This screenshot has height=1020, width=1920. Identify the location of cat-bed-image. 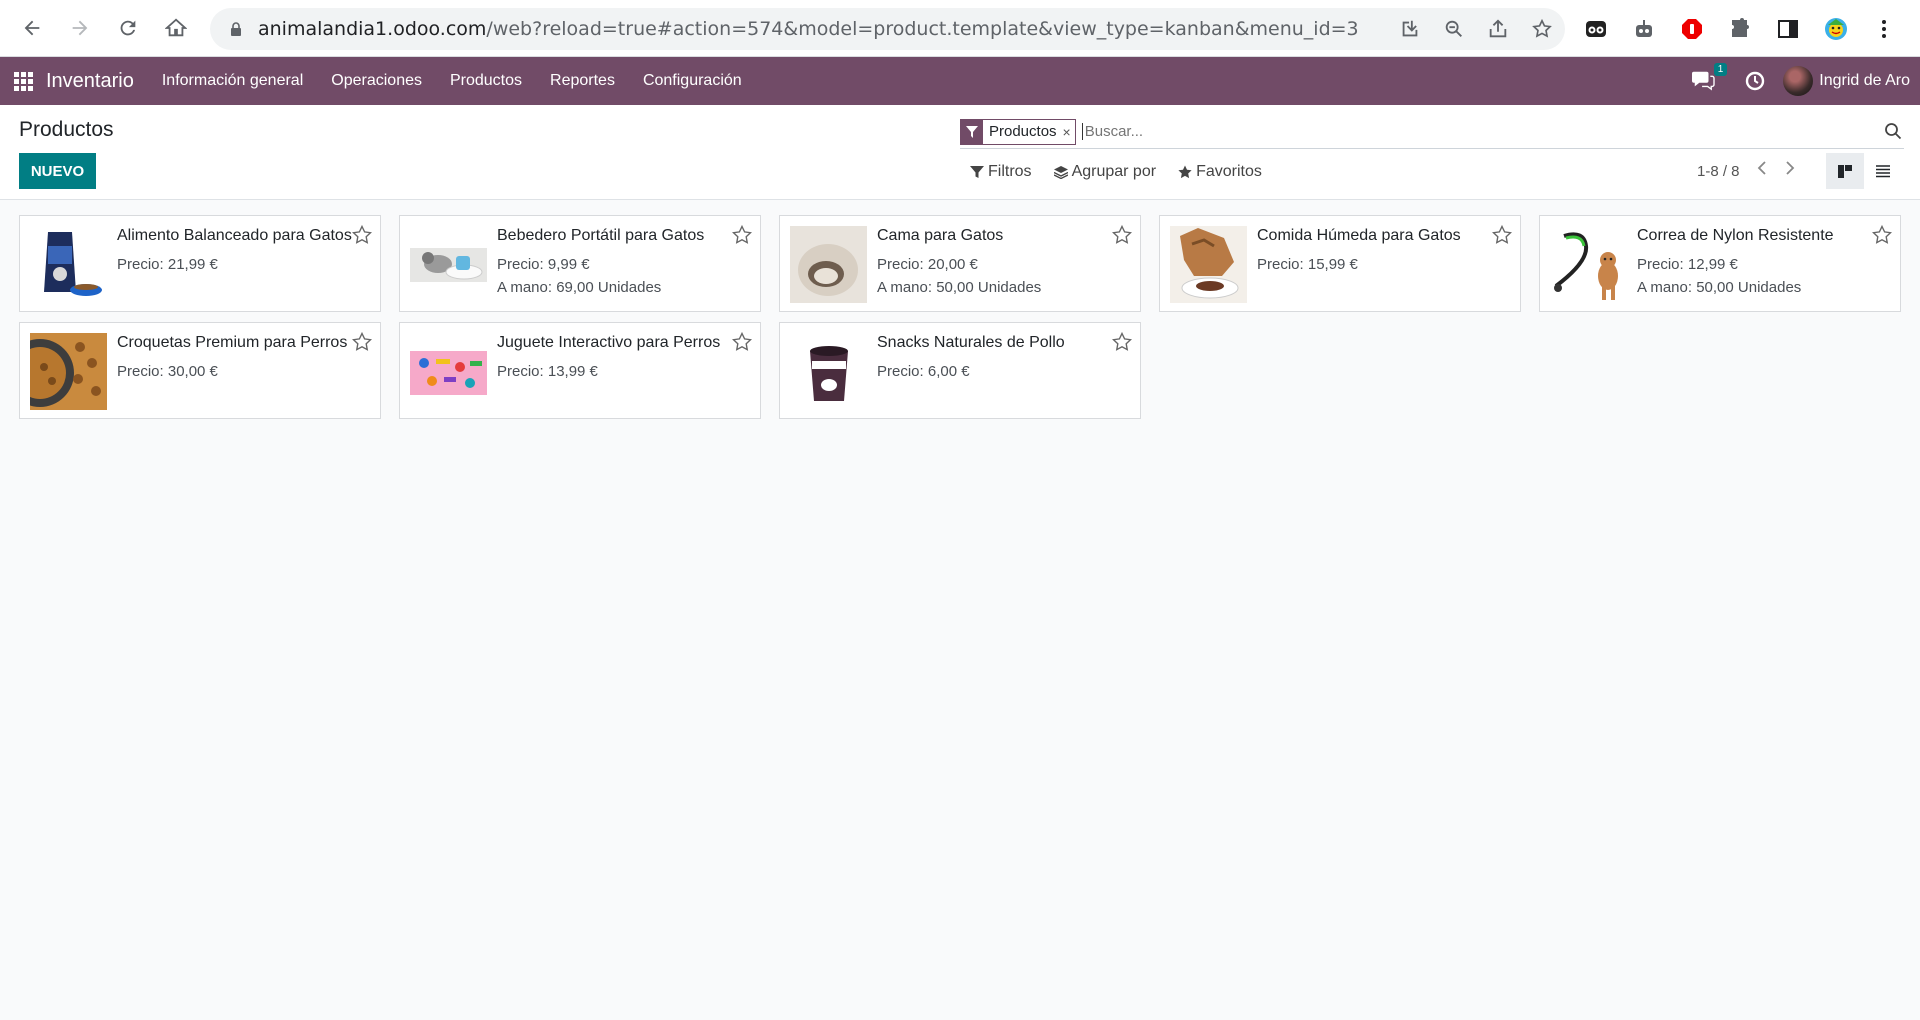
(828, 264).